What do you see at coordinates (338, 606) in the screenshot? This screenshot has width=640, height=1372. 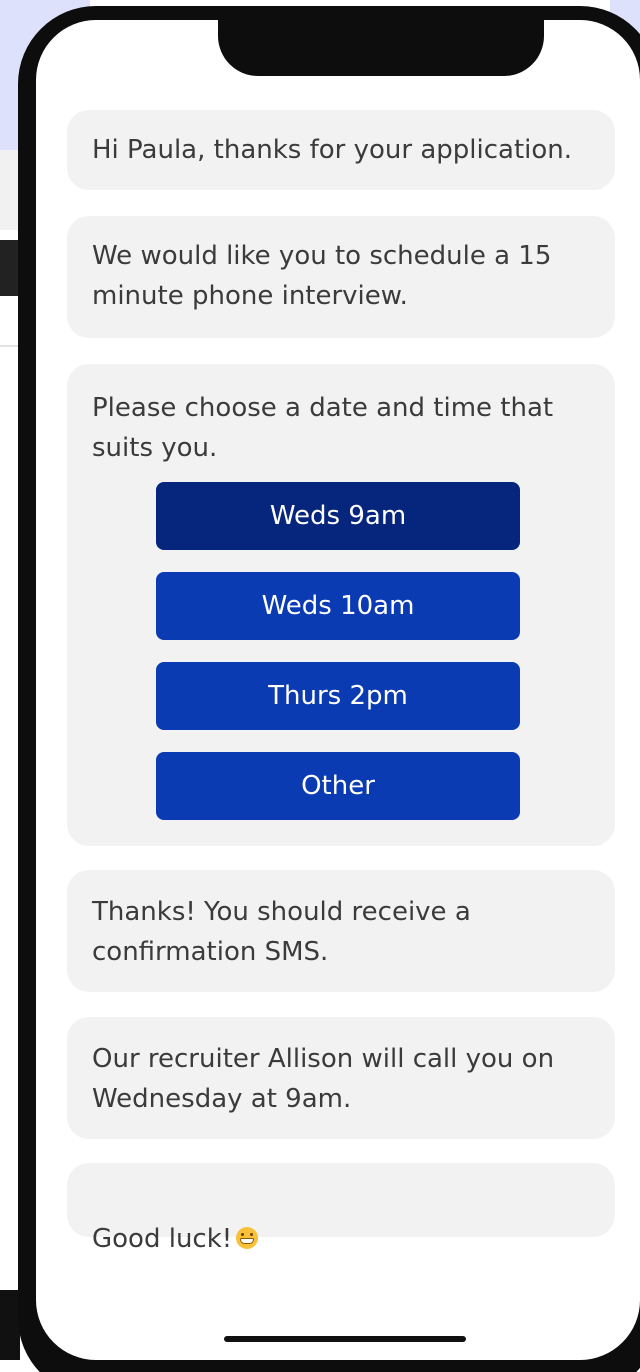 I see `option-button-weds-10am: Weds 10am` at bounding box center [338, 606].